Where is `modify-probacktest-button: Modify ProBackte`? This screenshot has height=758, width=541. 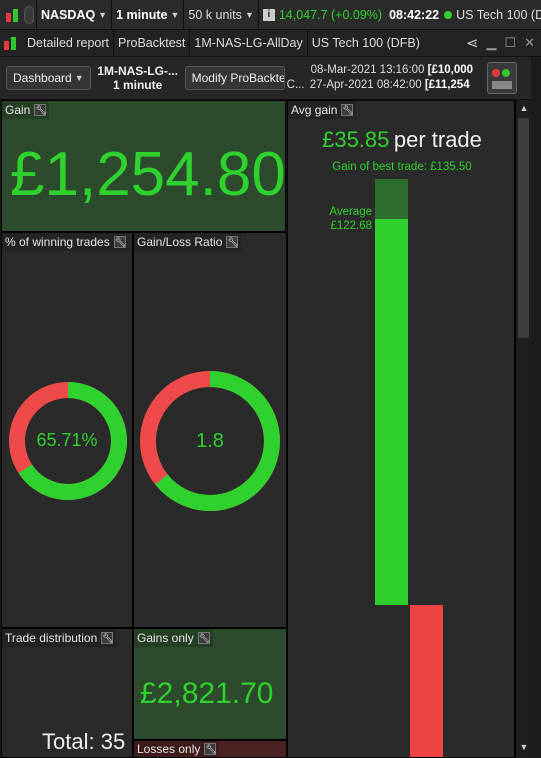 modify-probacktest-button: Modify ProBackte is located at coordinates (234, 78).